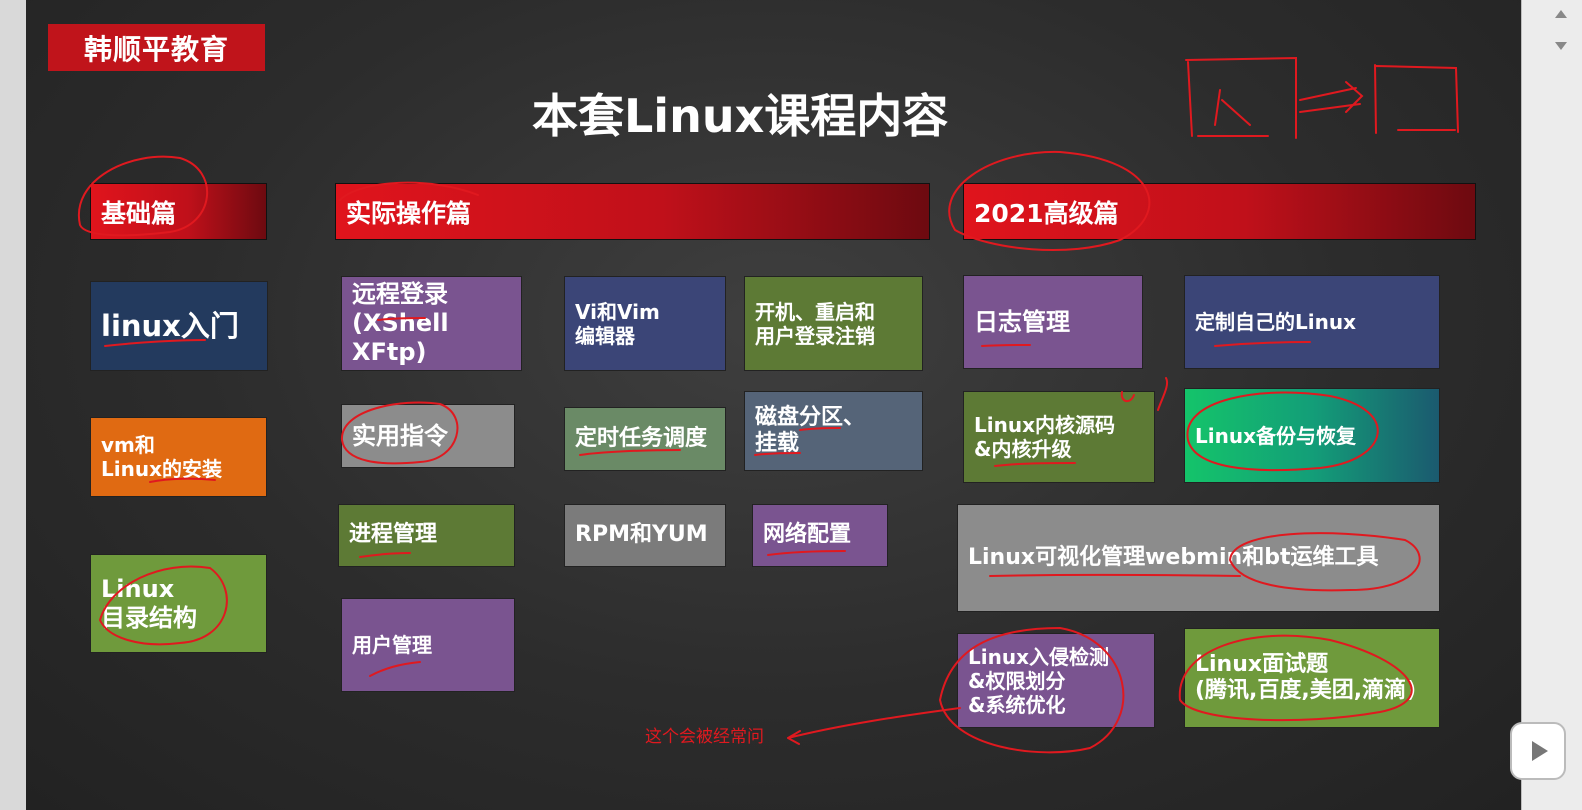 This screenshot has width=1582, height=810. What do you see at coordinates (645, 439) in the screenshot?
I see `card-cron-scheduling: 定时任务调度` at bounding box center [645, 439].